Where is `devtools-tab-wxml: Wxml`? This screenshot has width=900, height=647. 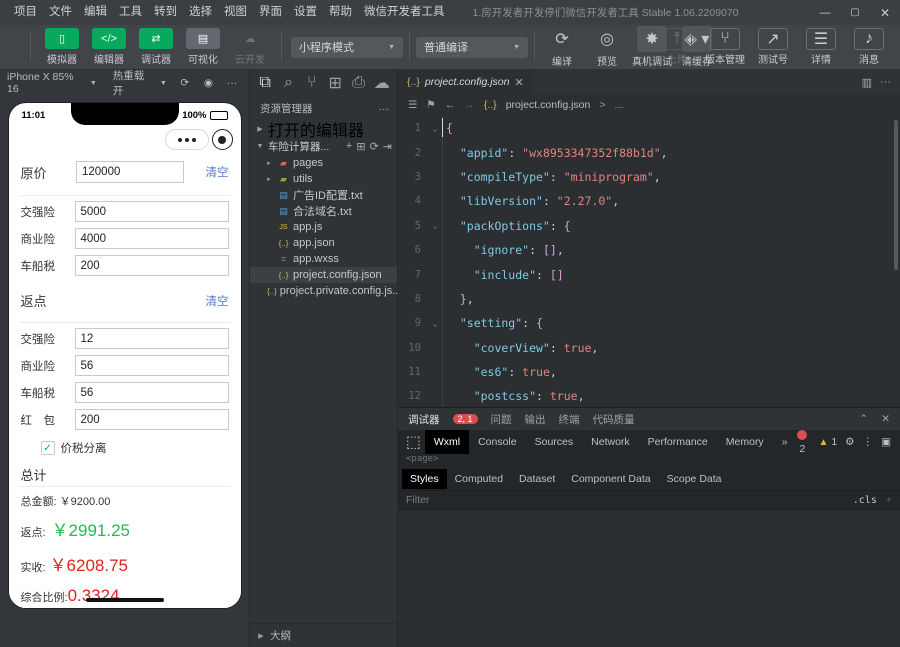
devtools-tab-wxml: Wxml is located at coordinates (447, 442).